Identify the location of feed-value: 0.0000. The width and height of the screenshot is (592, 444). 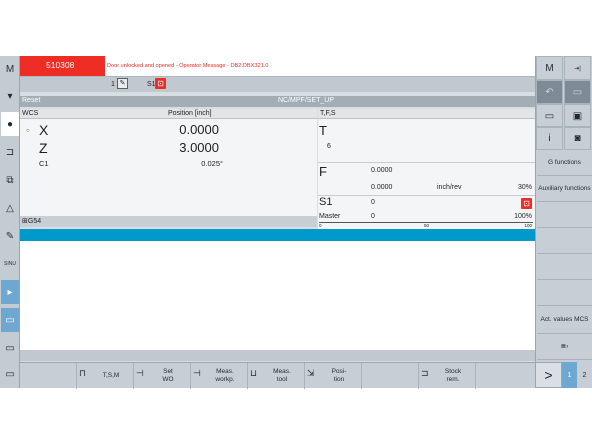
(382, 170).